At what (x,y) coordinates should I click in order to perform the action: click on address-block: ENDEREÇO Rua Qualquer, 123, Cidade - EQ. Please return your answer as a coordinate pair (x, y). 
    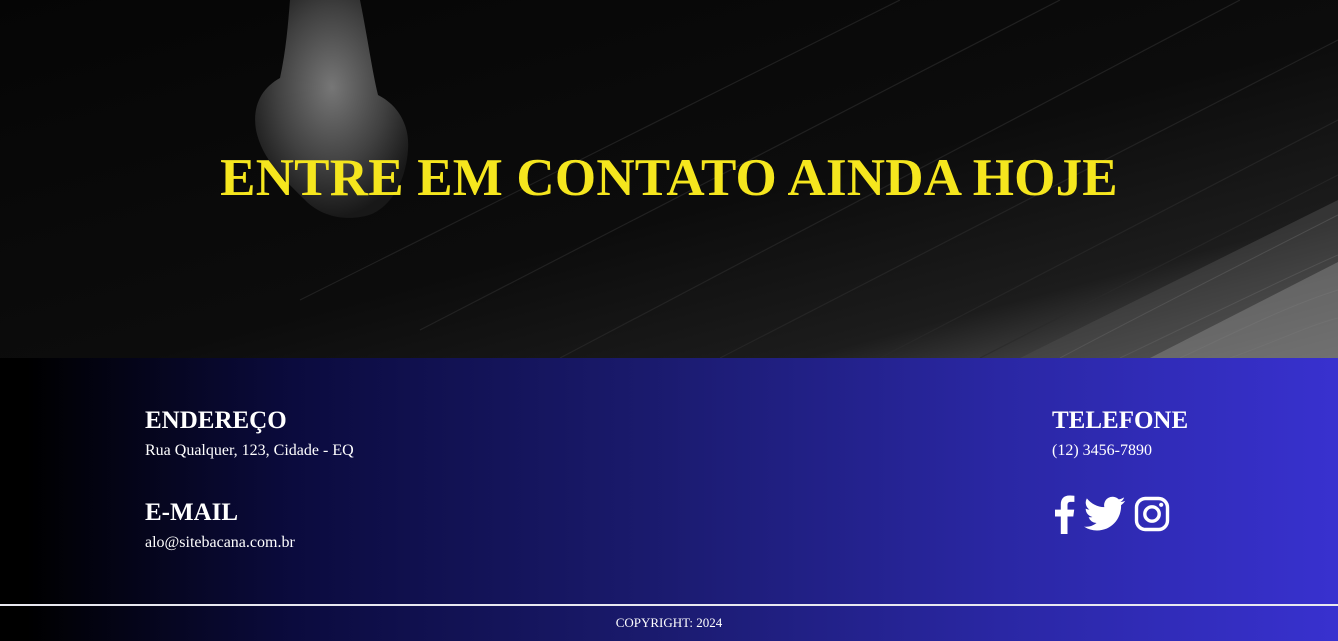
    Looking at the image, I should click on (249, 434).